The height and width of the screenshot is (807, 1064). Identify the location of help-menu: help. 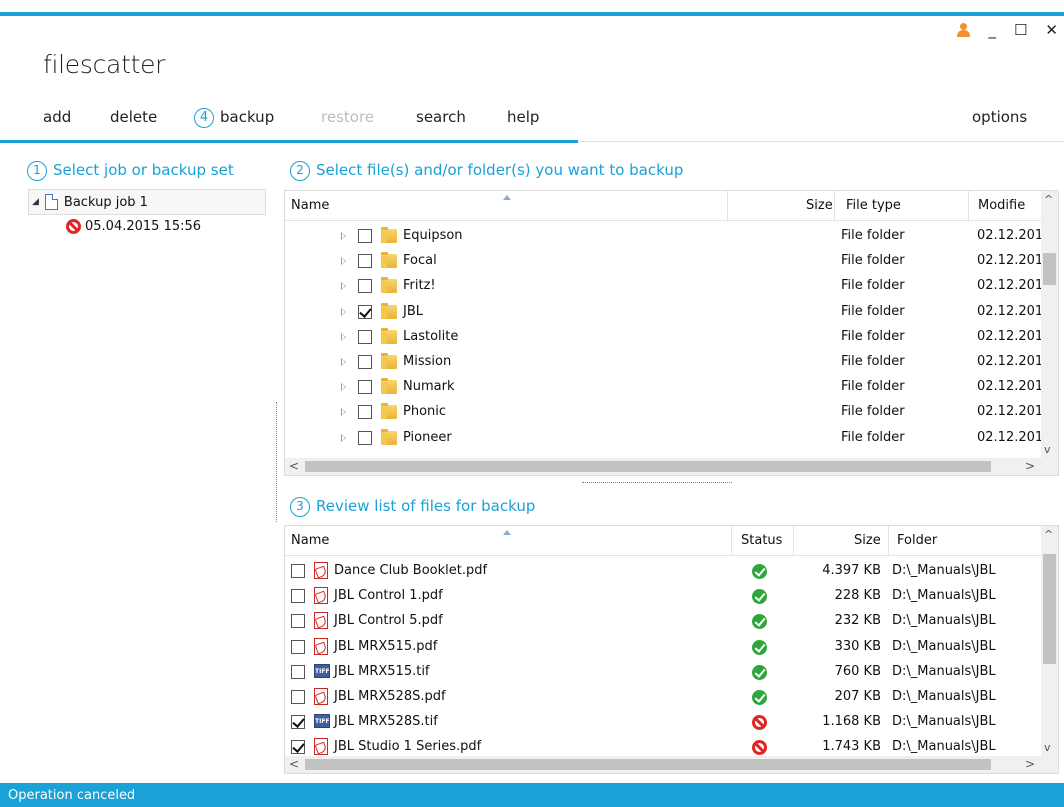
(523, 117).